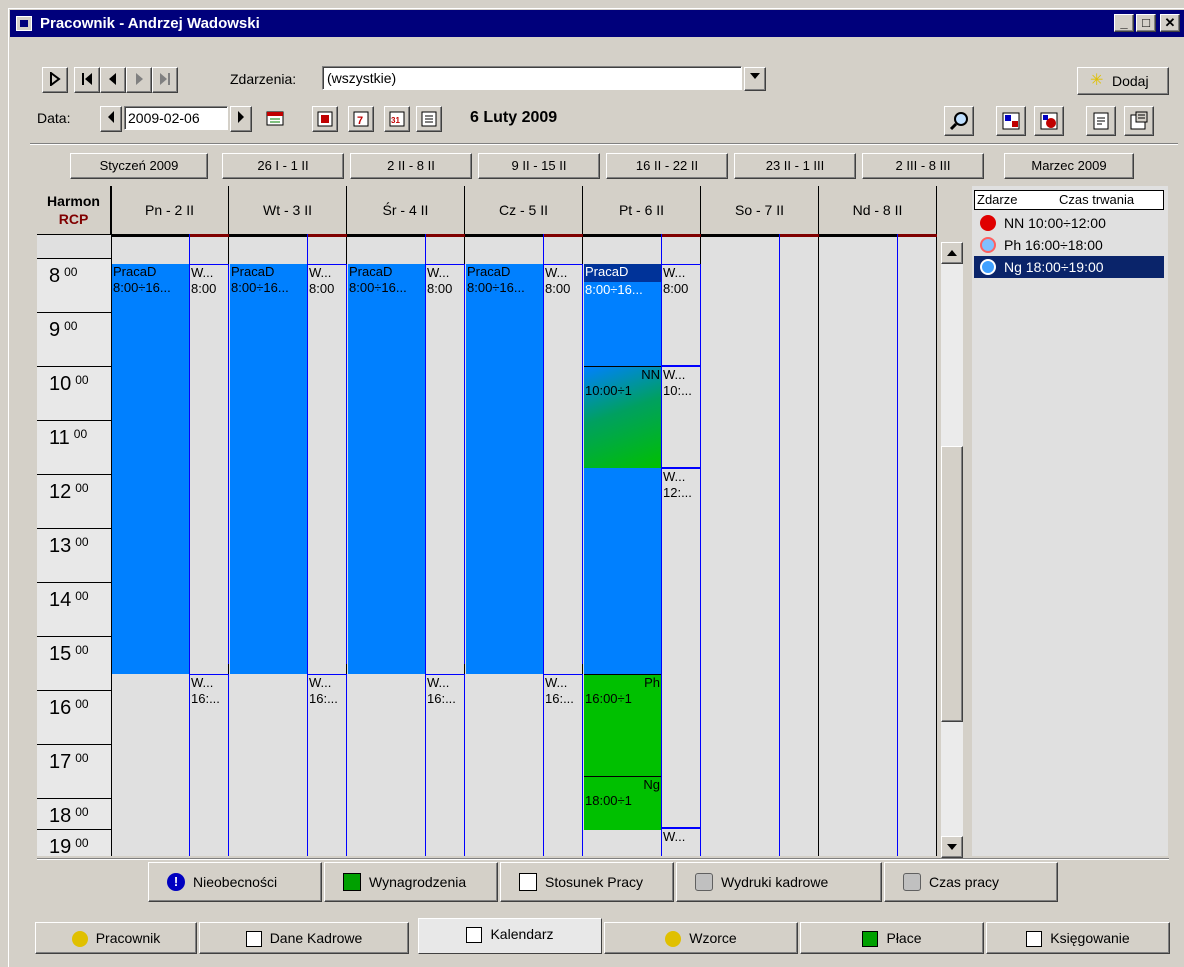 This screenshot has width=1184, height=967. What do you see at coordinates (1011, 121) in the screenshot?
I see `grid-settings-icon` at bounding box center [1011, 121].